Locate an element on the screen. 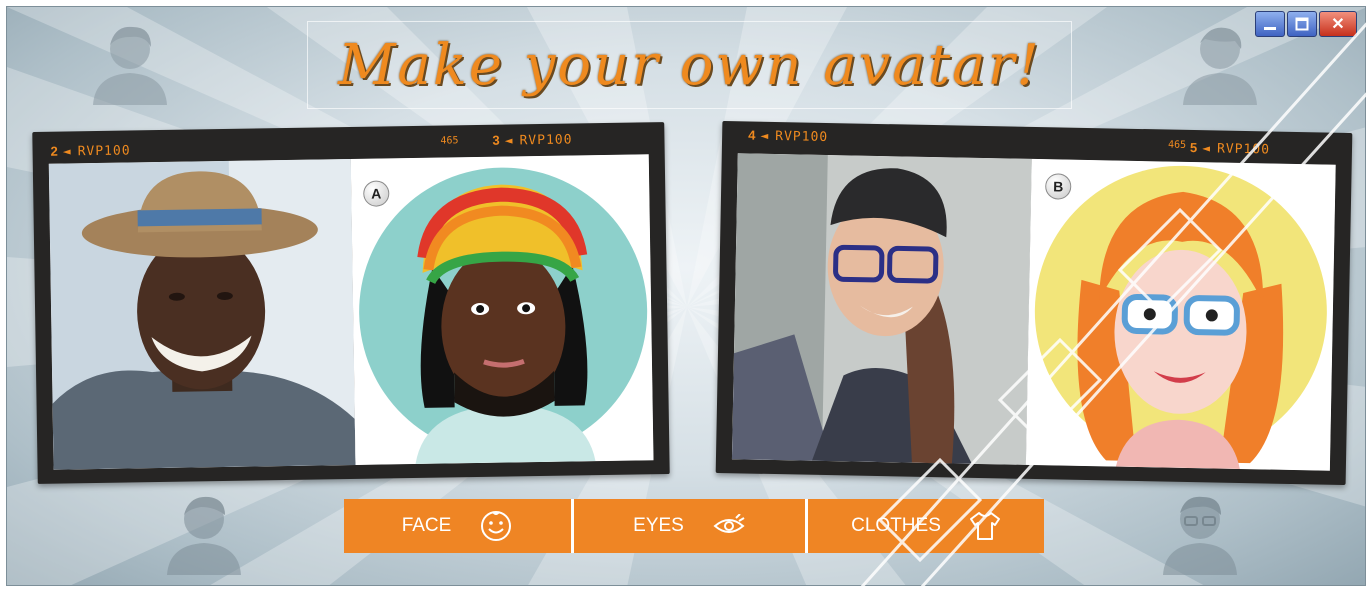  frame-label: 3 ◄ RVP100 is located at coordinates (532, 140).